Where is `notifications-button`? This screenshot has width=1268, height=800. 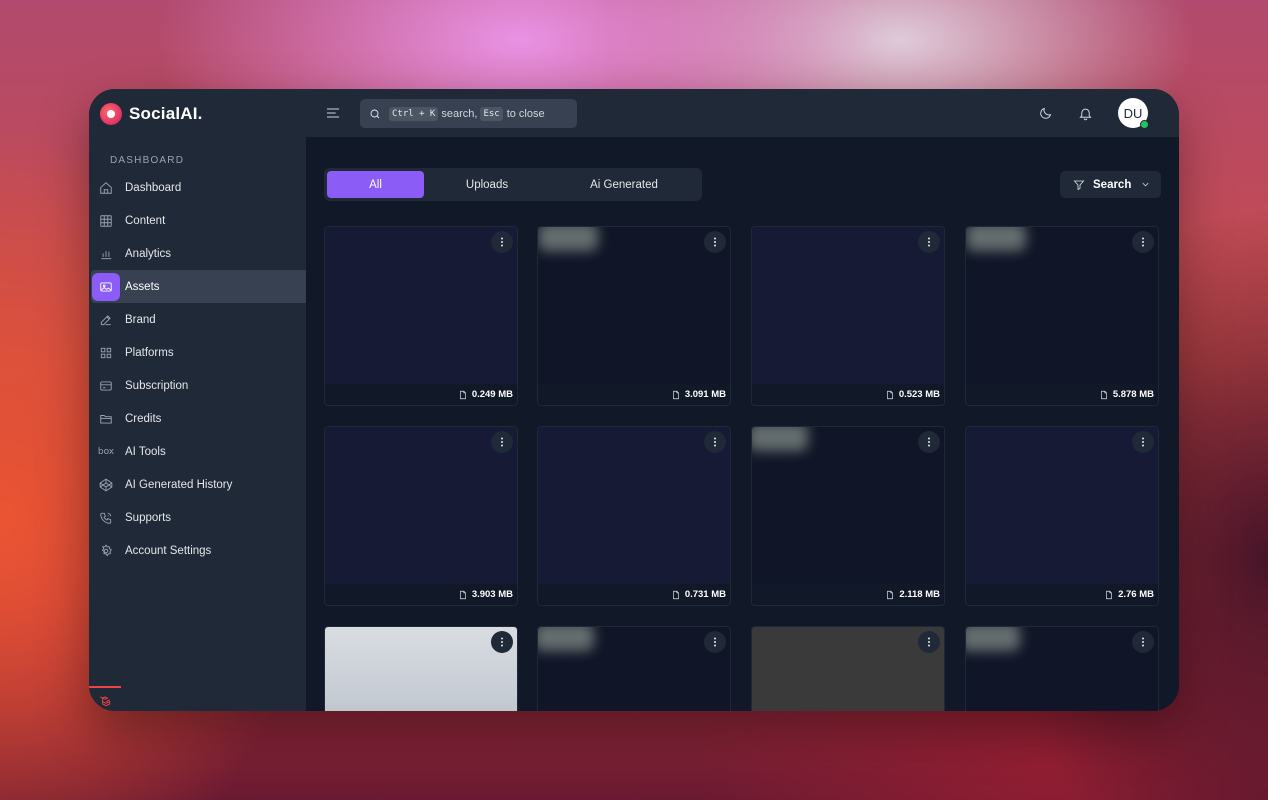 notifications-button is located at coordinates (1085, 113).